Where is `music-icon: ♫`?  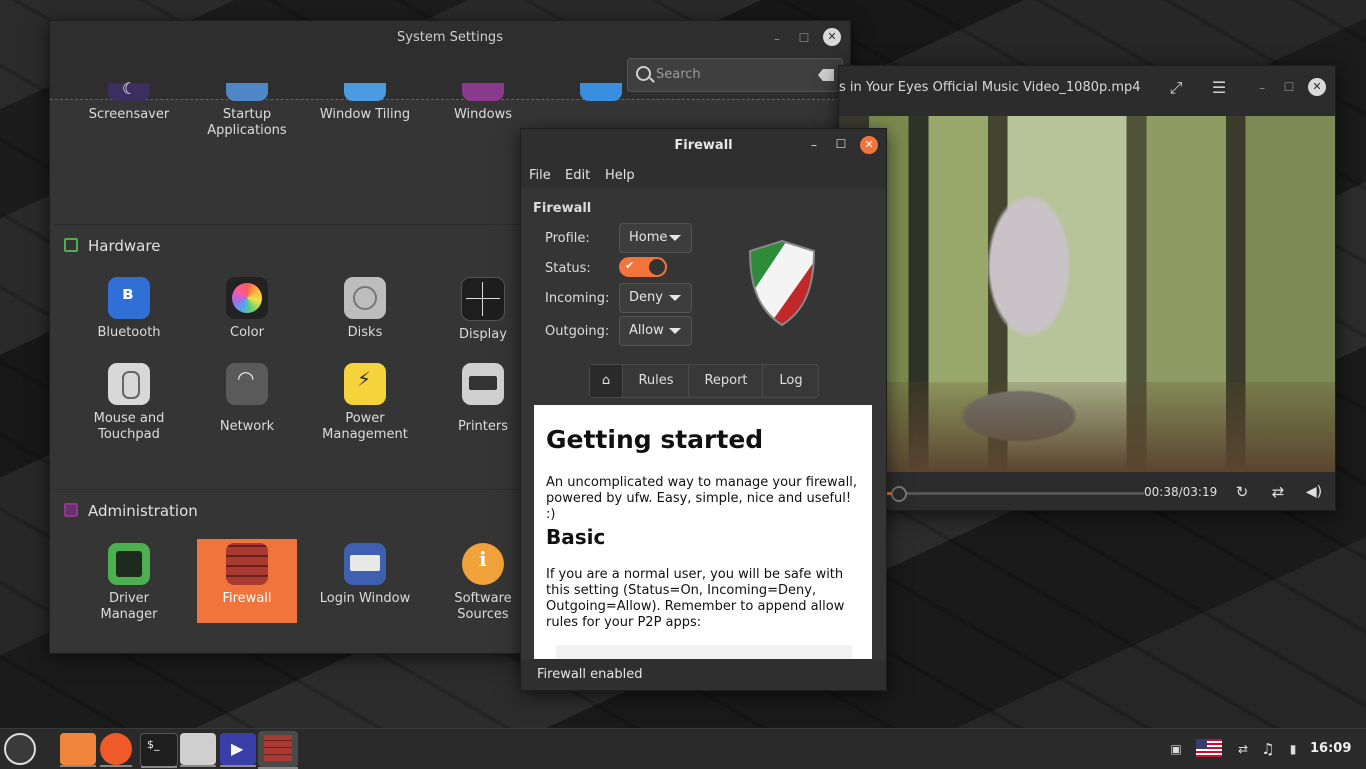 music-icon: ♫ is located at coordinates (1268, 749).